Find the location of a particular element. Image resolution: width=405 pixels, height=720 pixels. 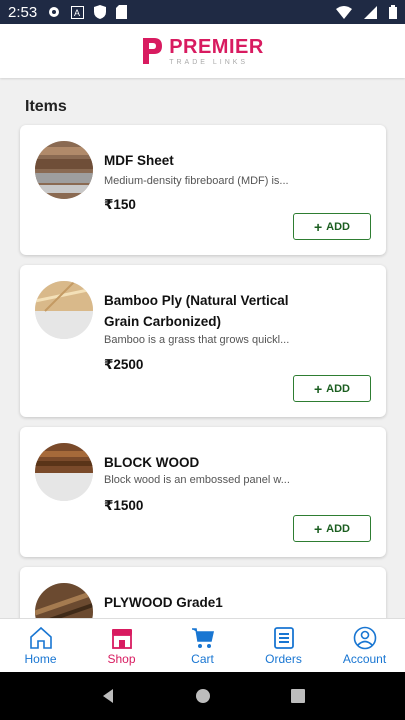

brand-title: PREMIER is located at coordinates (216, 46).